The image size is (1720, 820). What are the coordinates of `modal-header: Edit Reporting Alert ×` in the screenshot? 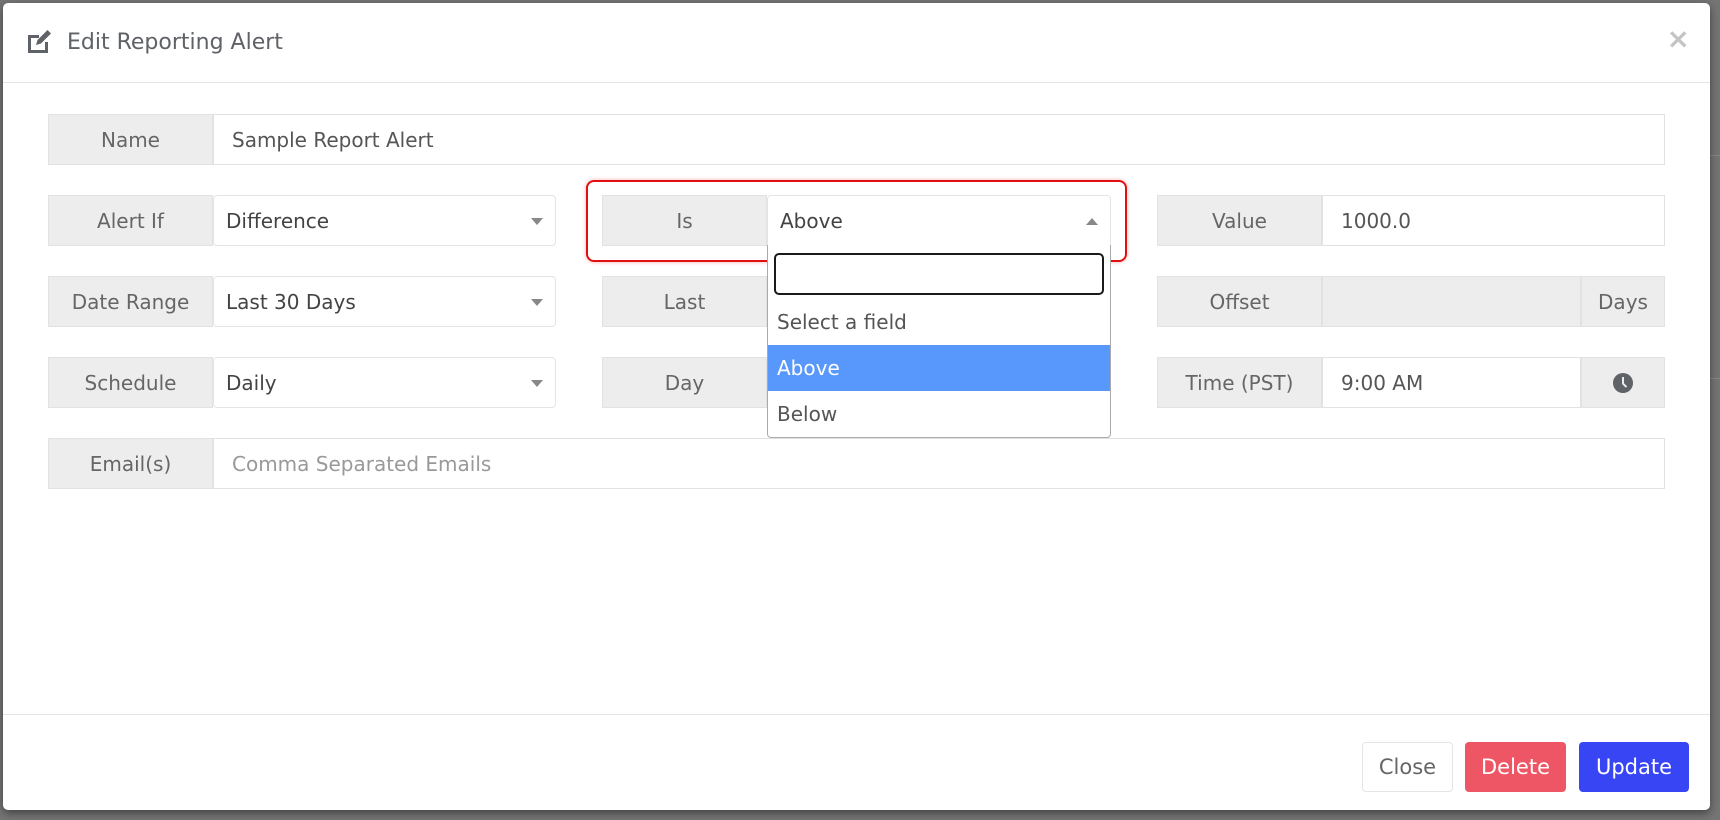 It's located at (856, 43).